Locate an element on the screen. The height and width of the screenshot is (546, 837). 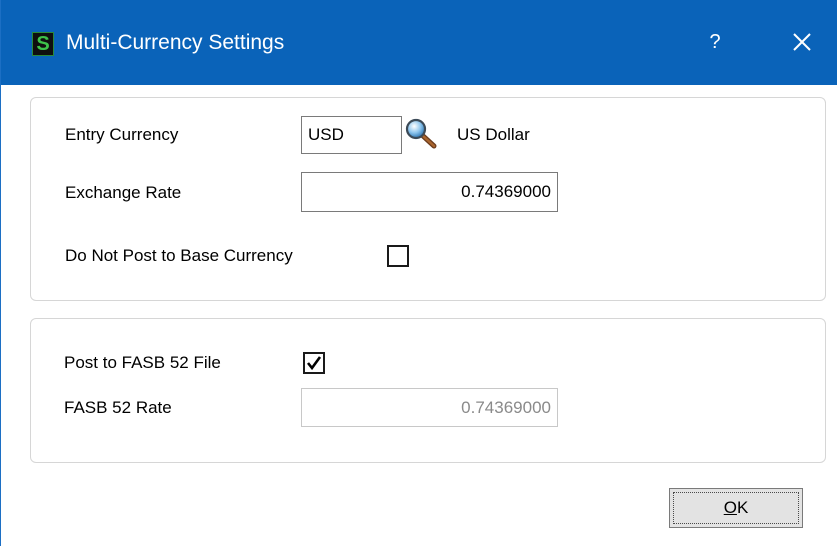
post-fasb-checkbox is located at coordinates (314, 363).